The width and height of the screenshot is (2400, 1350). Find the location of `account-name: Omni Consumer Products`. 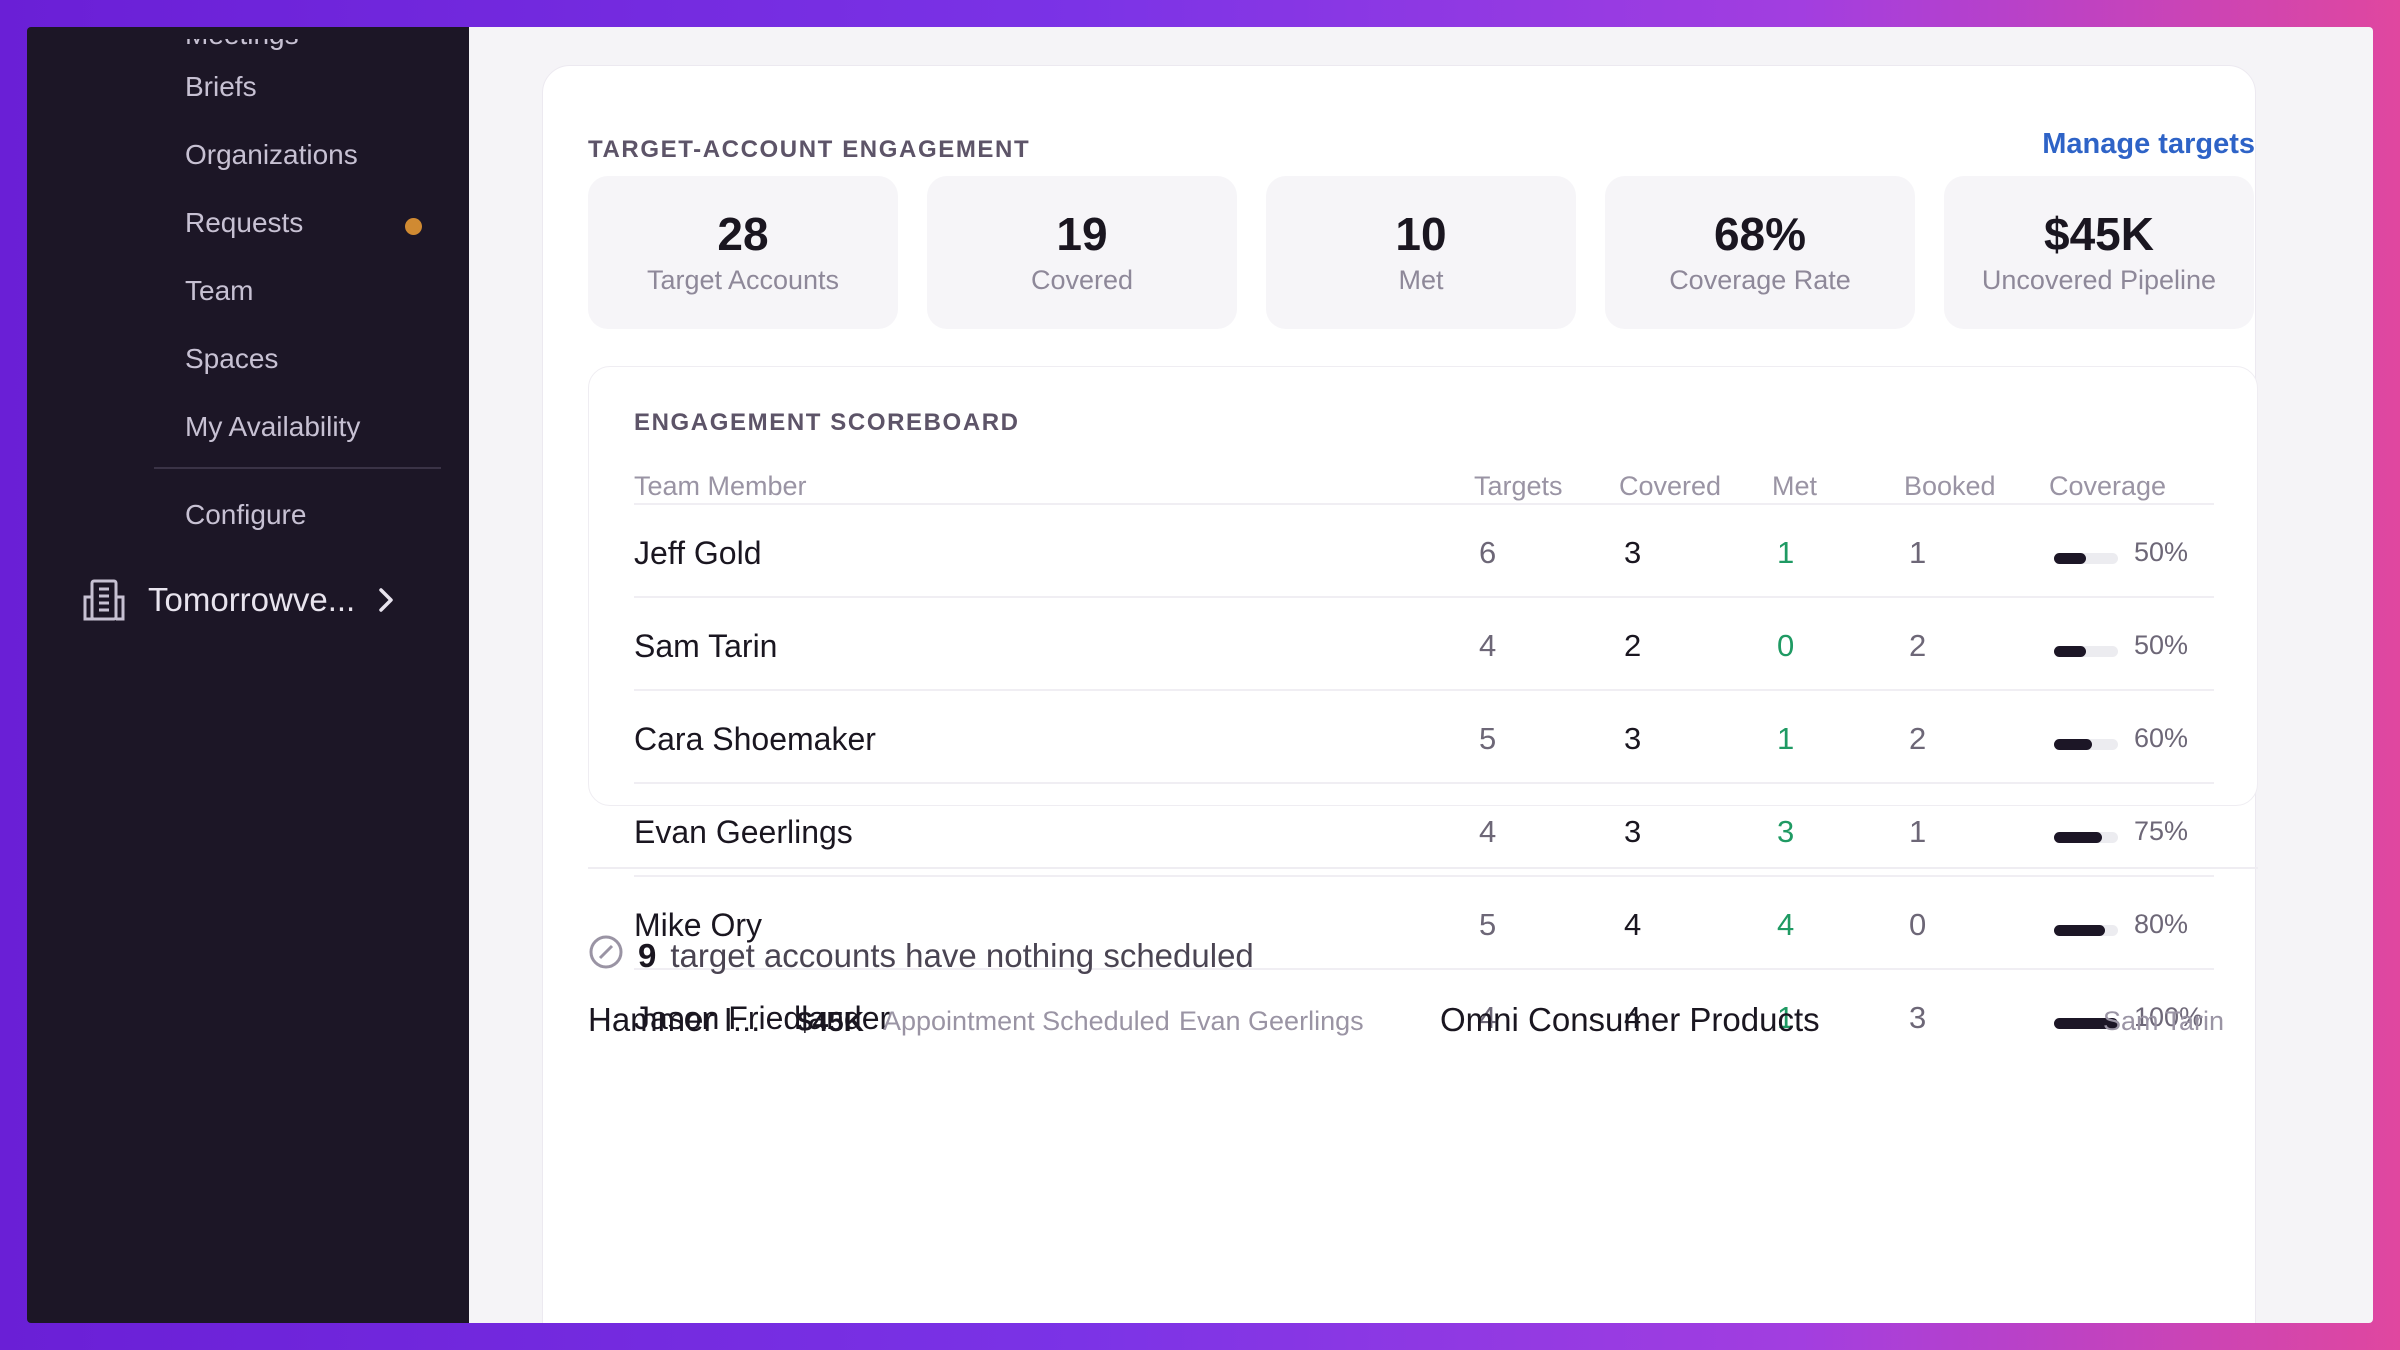

account-name: Omni Consumer Products is located at coordinates (1630, 1020).